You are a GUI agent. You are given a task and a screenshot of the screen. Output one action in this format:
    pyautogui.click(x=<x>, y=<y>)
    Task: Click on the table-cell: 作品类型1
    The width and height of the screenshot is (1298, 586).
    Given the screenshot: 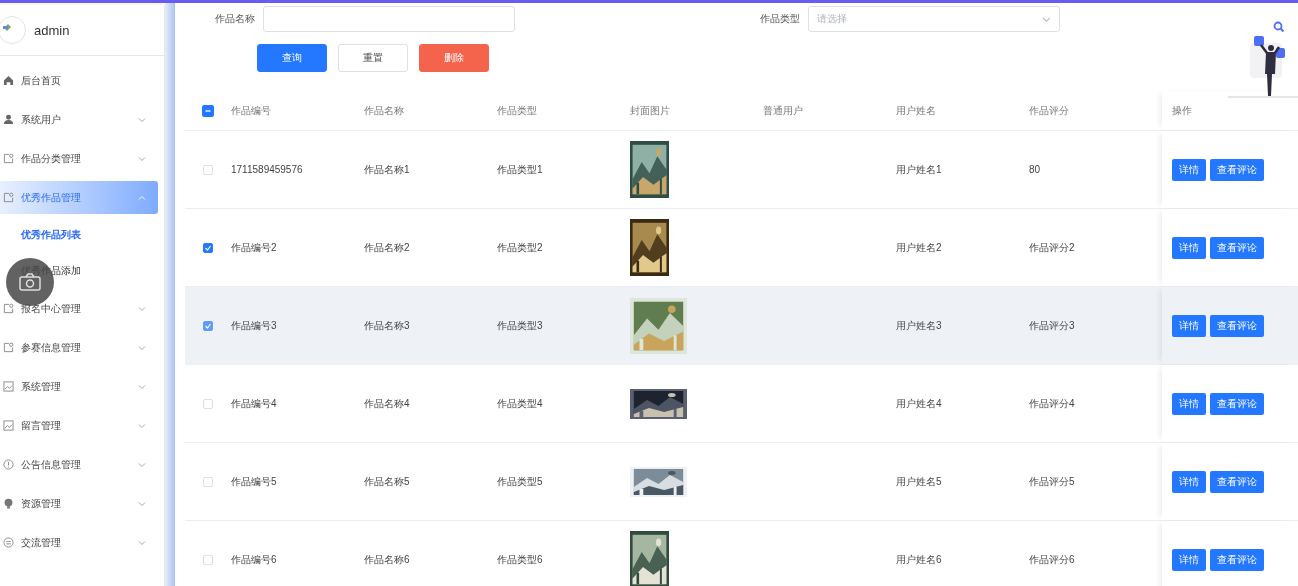 What is the action you would take?
    pyautogui.click(x=520, y=169)
    